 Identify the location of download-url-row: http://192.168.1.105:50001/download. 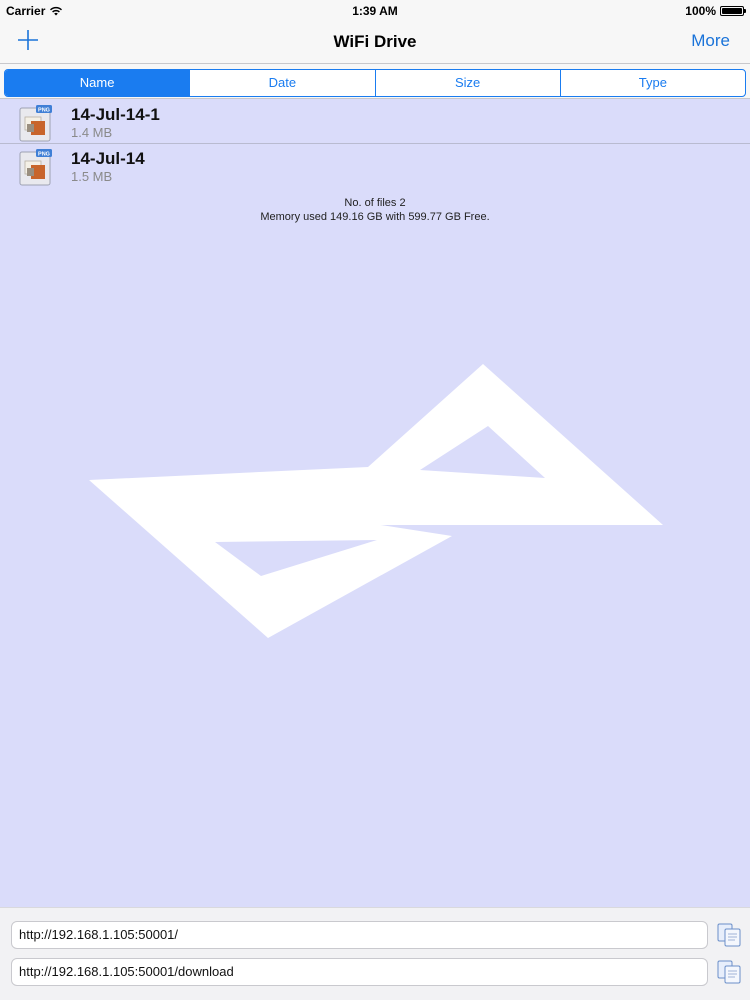
(376, 973).